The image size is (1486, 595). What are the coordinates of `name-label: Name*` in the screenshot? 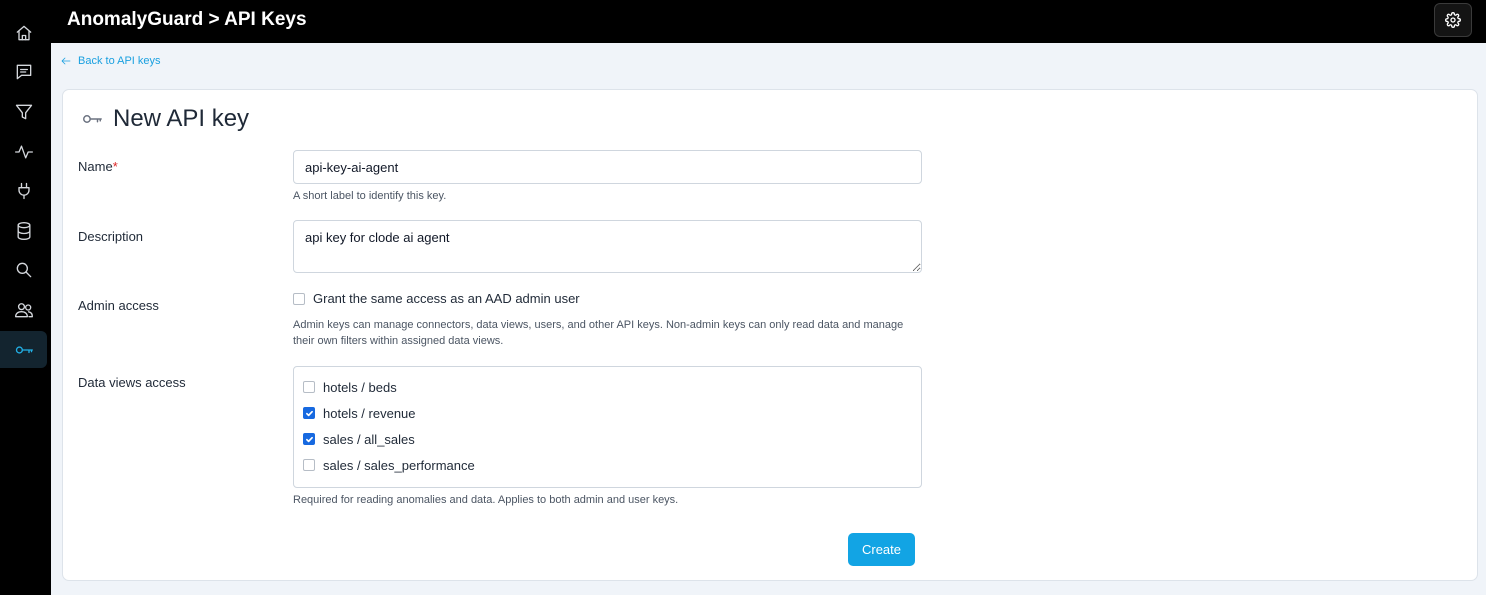 It's located at (98, 166).